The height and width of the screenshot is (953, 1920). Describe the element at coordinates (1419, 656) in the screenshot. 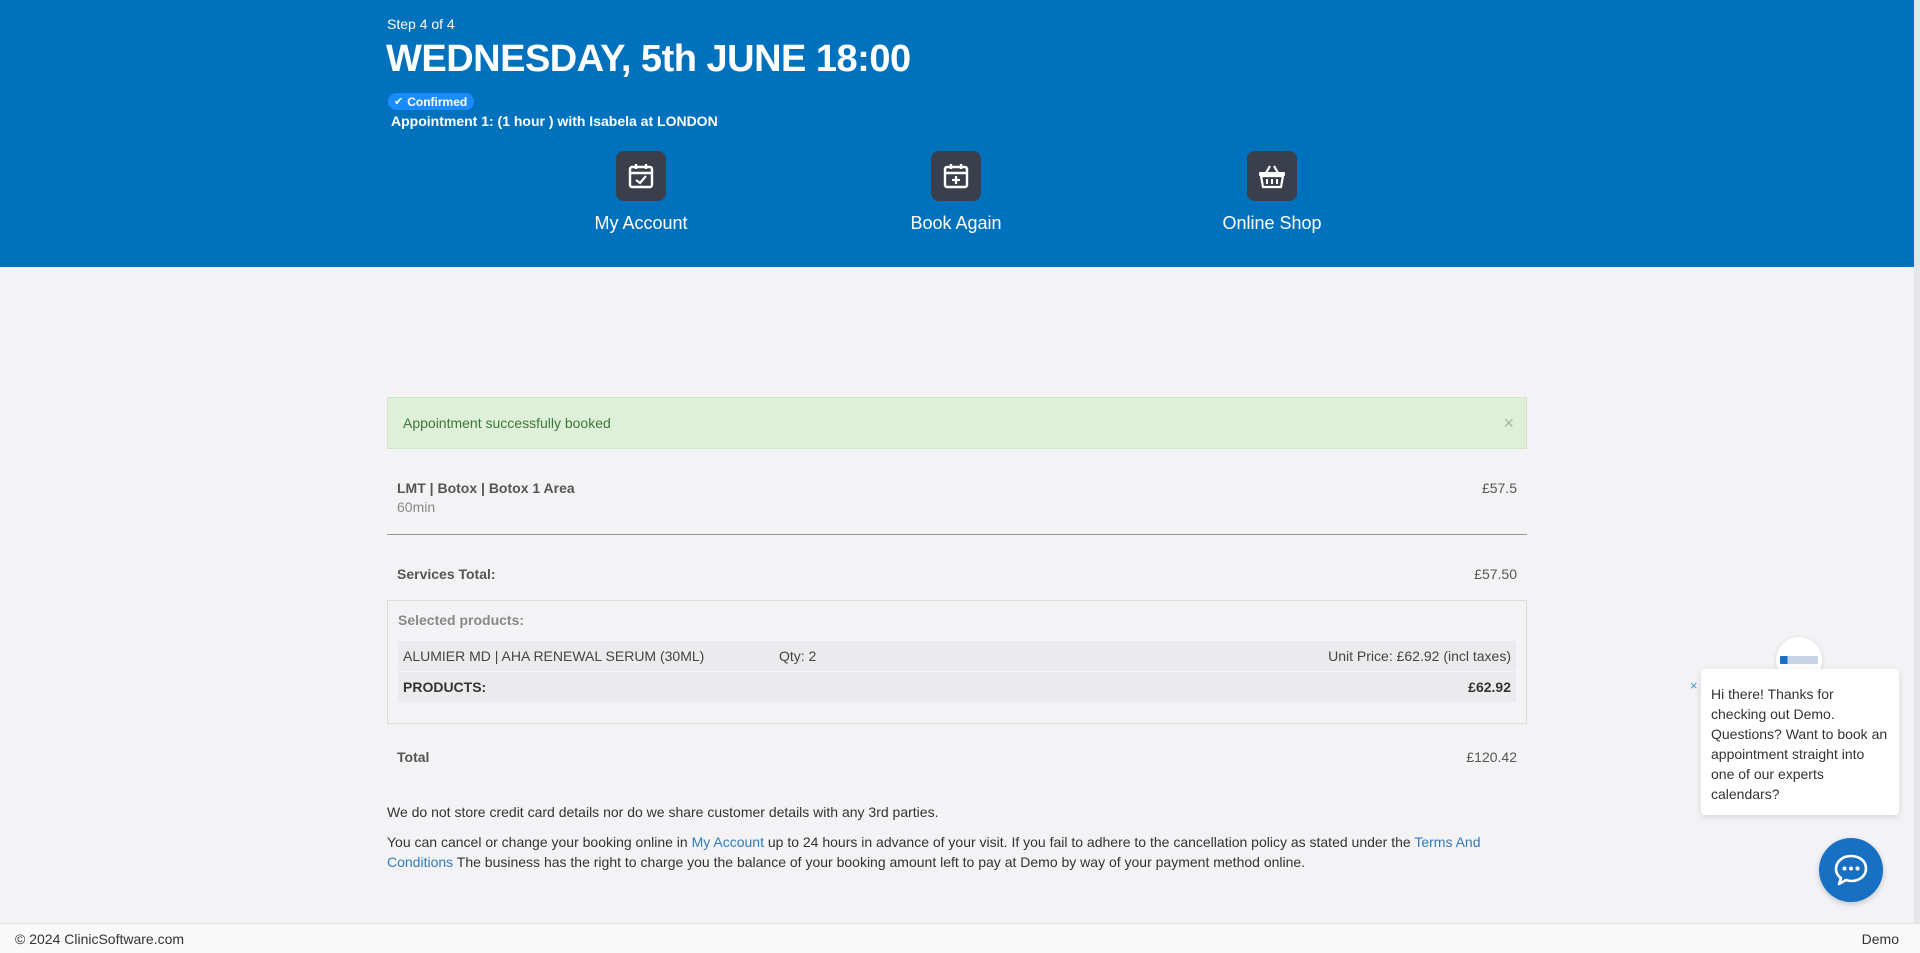

I see `product-unit-price: Unit Price: £62.92 (incl taxes)` at that location.